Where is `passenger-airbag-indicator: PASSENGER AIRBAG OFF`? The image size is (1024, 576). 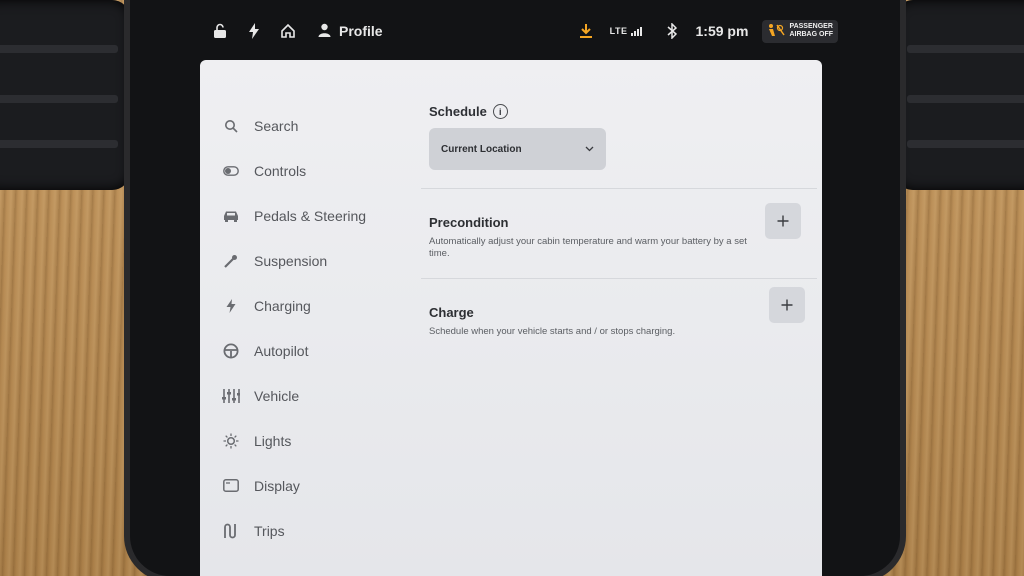 passenger-airbag-indicator: PASSENGER AIRBAG OFF is located at coordinates (800, 31).